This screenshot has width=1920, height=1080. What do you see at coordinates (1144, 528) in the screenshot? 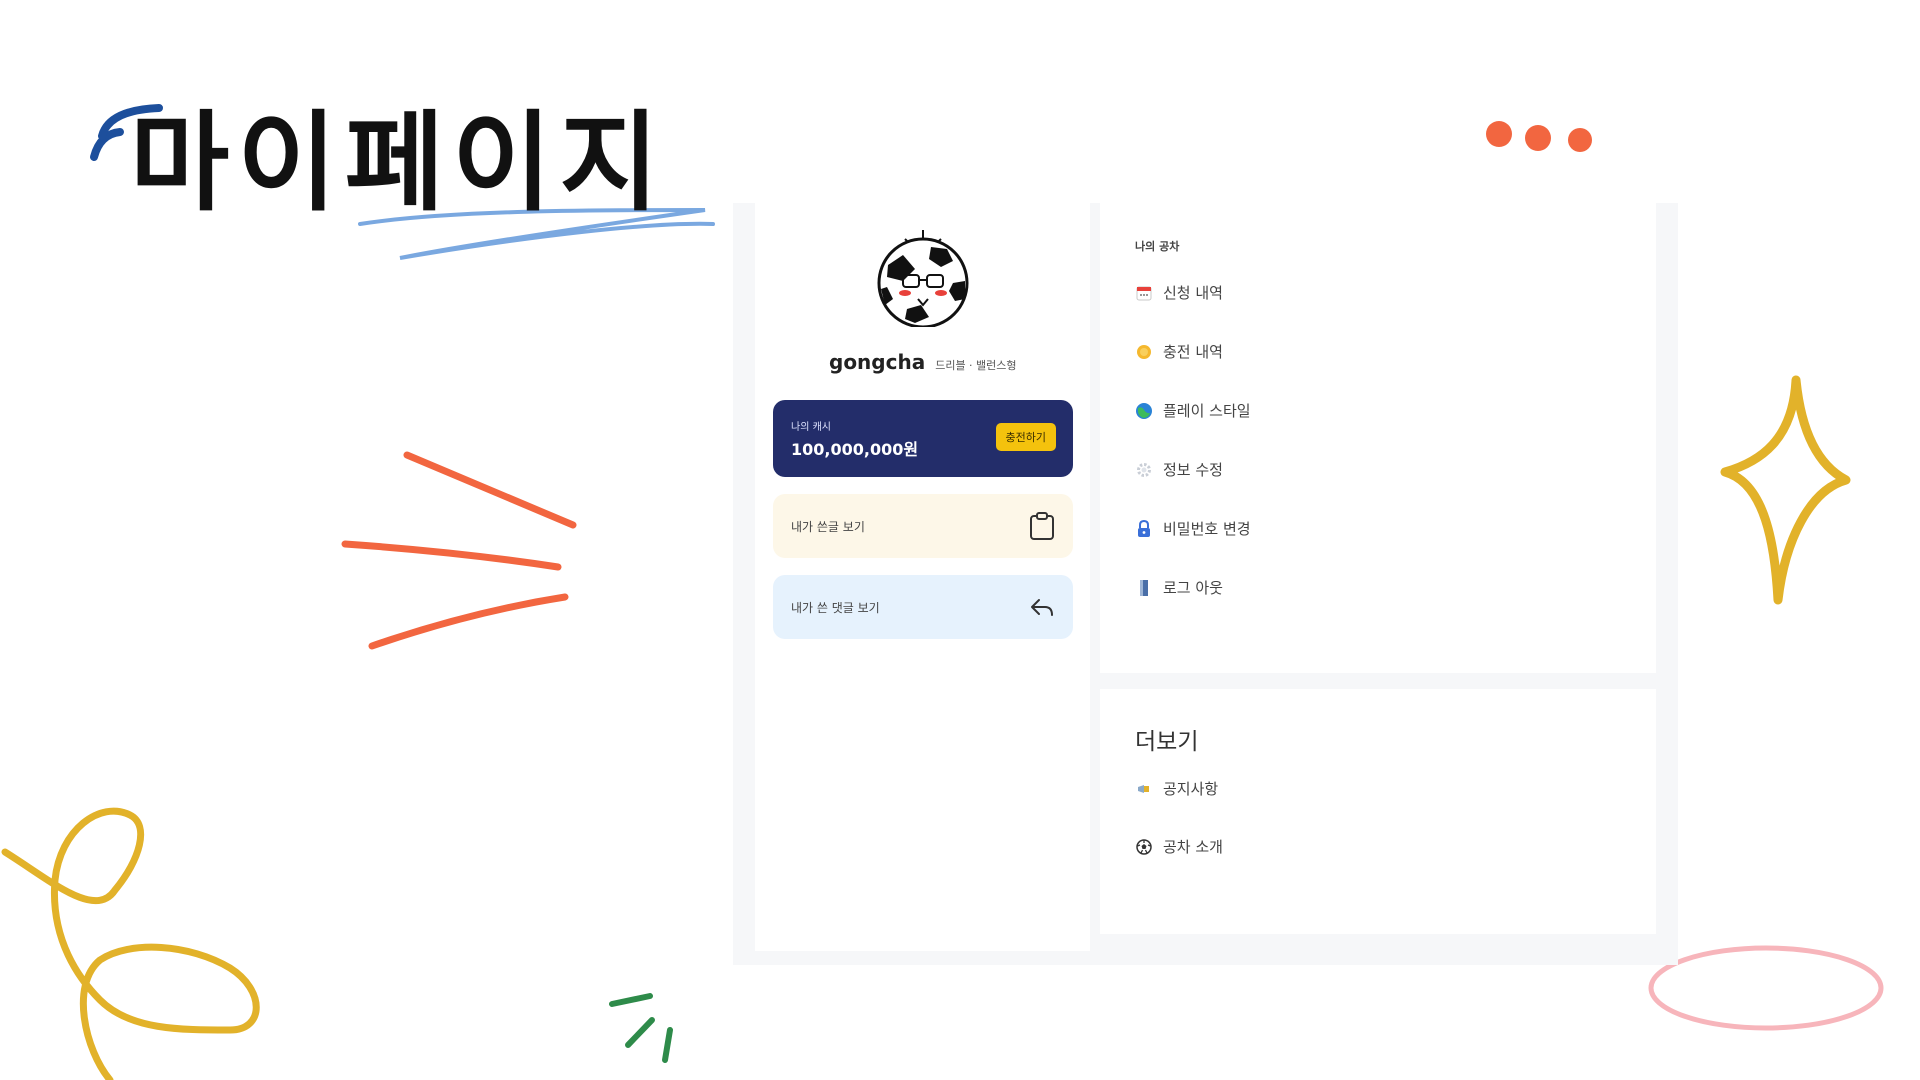
I see `lock-icon` at bounding box center [1144, 528].